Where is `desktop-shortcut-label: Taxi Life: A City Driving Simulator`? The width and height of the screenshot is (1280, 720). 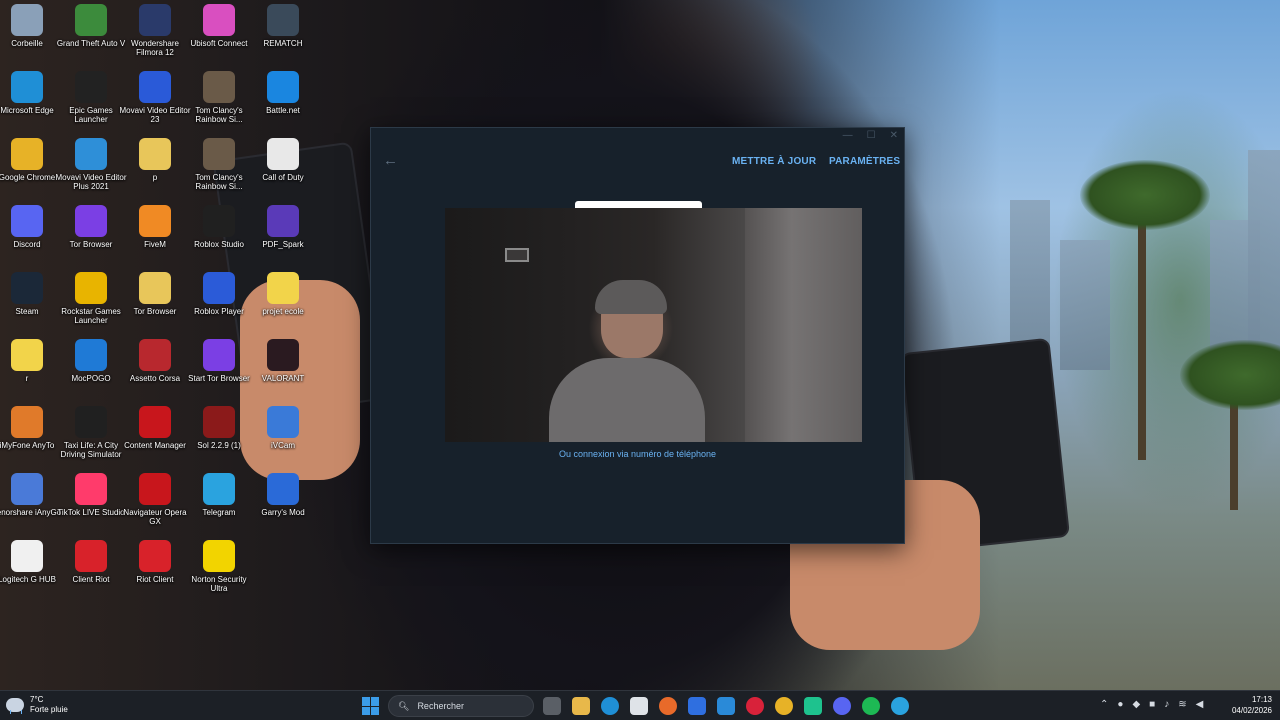
desktop-shortcut-label: Taxi Life: A City Driving Simulator is located at coordinates (91, 450).